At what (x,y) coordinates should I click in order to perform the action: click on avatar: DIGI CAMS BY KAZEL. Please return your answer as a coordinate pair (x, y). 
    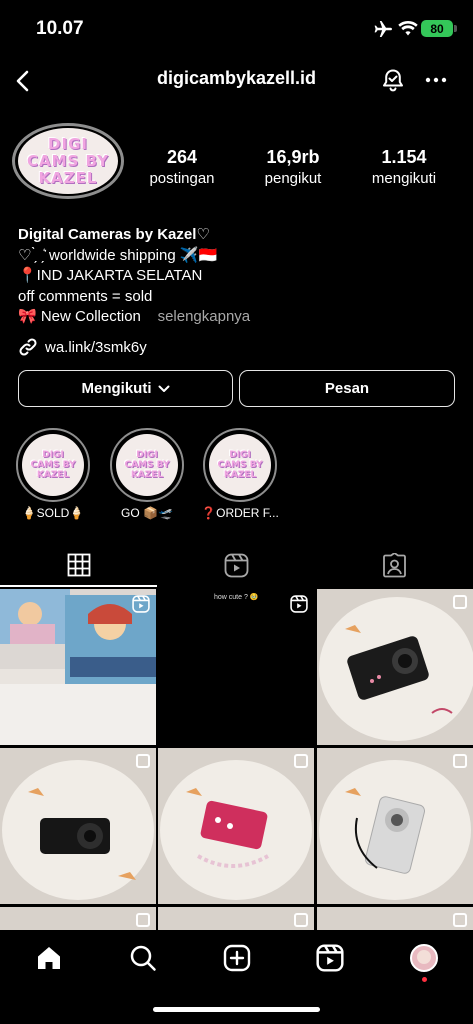
    Looking at the image, I should click on (68, 161).